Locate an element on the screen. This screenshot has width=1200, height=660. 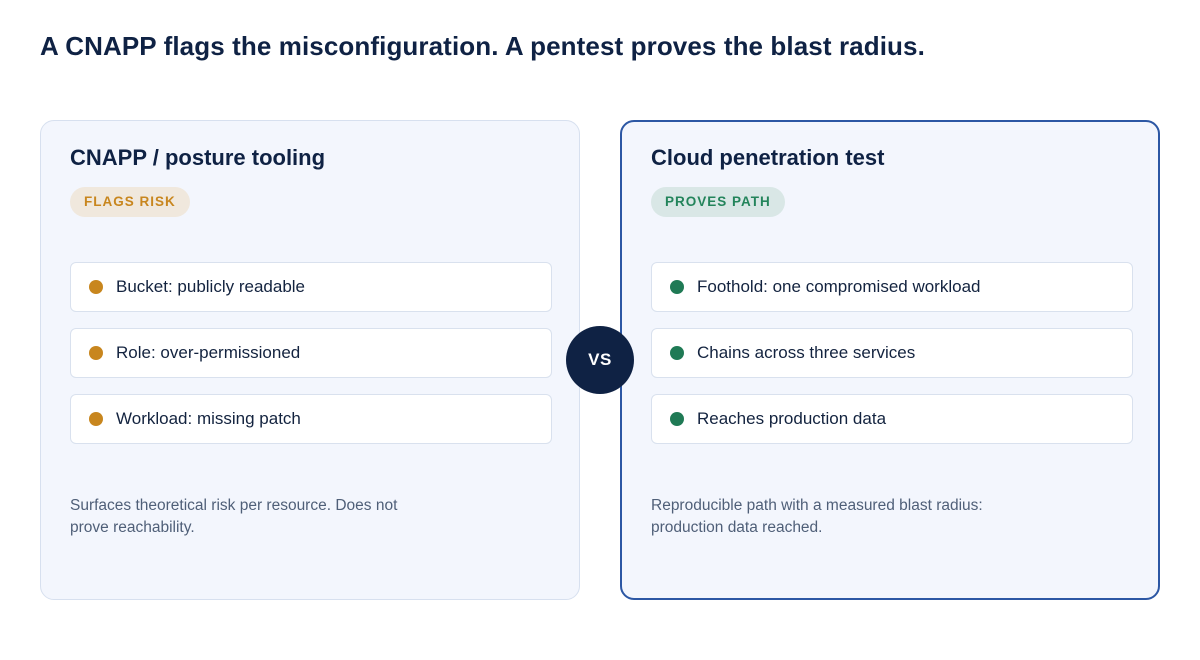
pentest-panel-title: Cloud penetration test is located at coordinates (768, 157).